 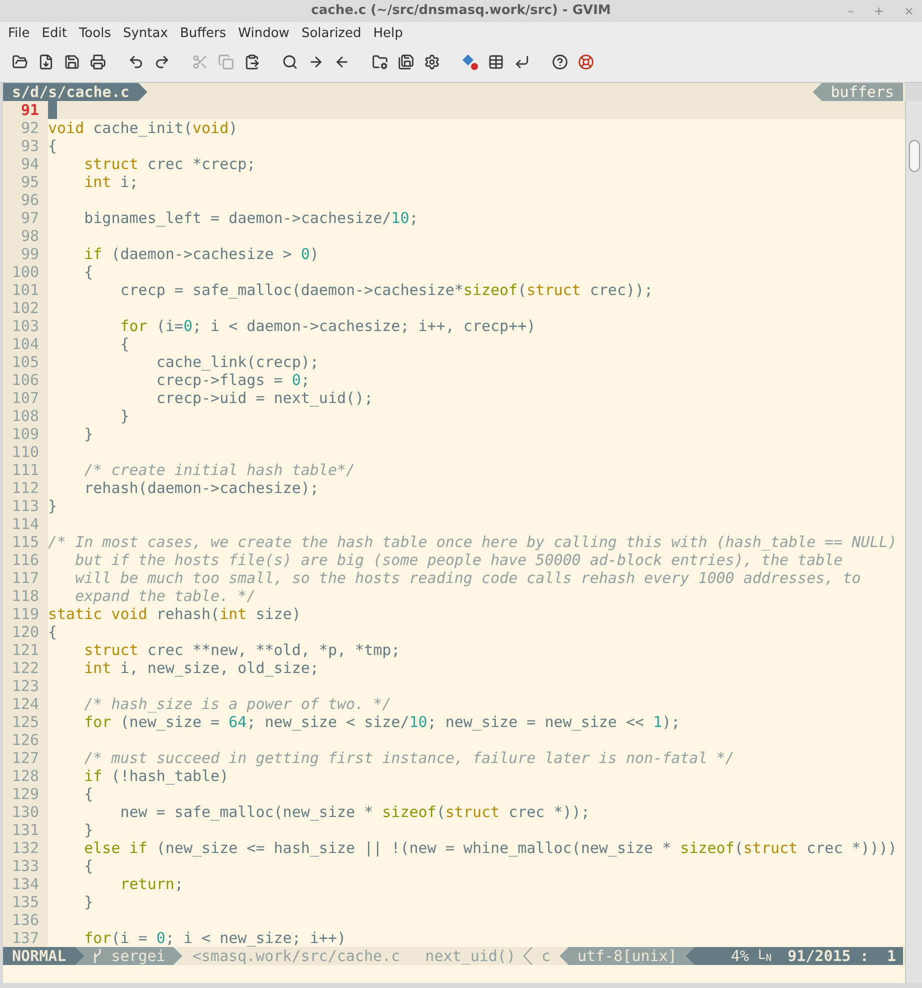 I want to click on printer-icon, so click(x=98, y=62).